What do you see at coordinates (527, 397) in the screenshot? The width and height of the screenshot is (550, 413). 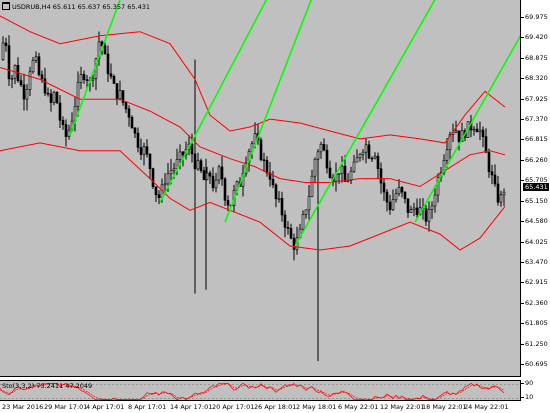 I see `stochastic-axis-bottom: 10` at bounding box center [527, 397].